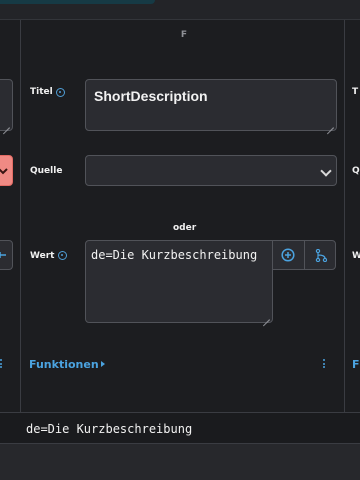 The image size is (360, 480). What do you see at coordinates (109, 429) in the screenshot?
I see `result-value: de=Die Kurzbeschreibung` at bounding box center [109, 429].